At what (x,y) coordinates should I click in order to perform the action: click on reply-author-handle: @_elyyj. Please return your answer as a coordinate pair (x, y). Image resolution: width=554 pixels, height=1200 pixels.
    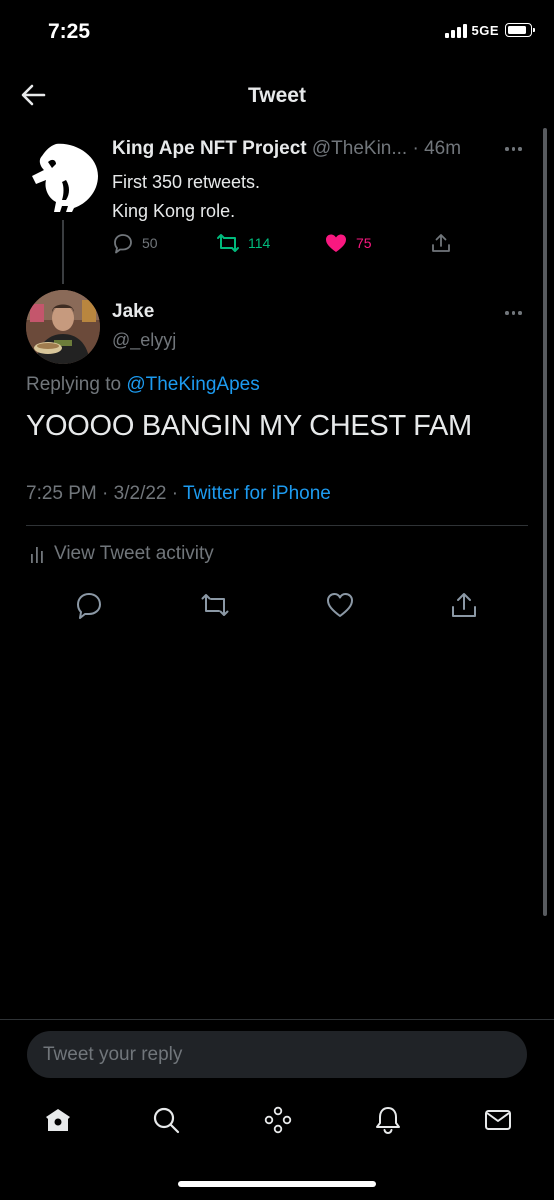
    Looking at the image, I should click on (144, 340).